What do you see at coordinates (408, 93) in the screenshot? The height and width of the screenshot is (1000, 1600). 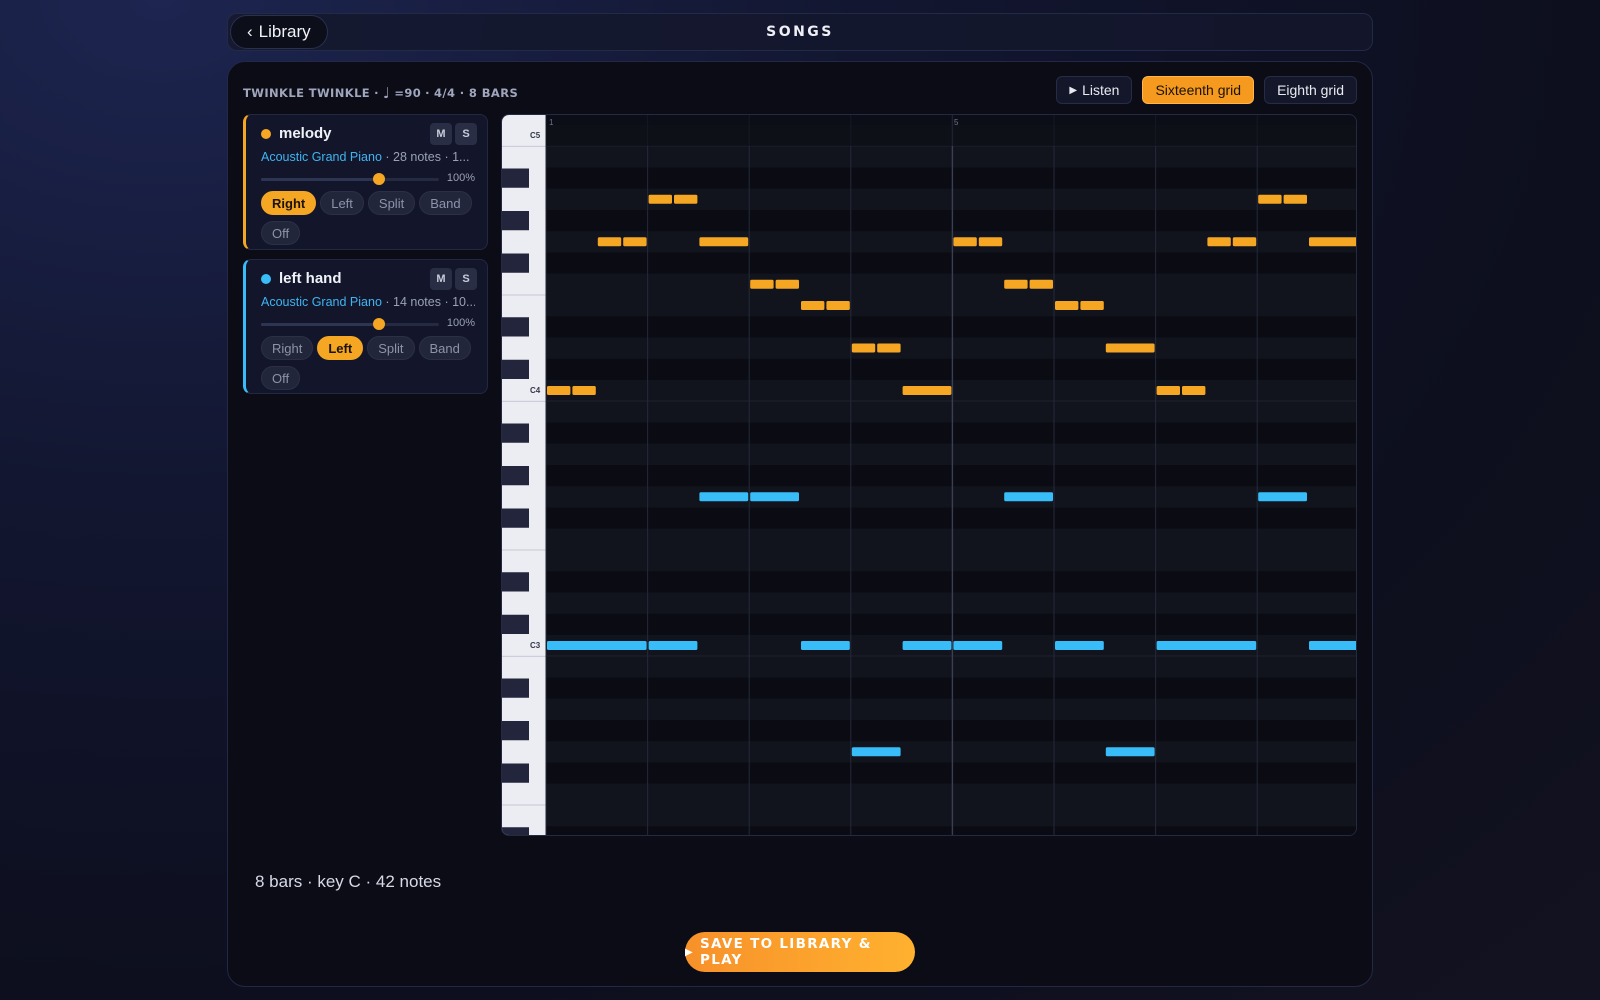 I see `song-tempo: =90` at bounding box center [408, 93].